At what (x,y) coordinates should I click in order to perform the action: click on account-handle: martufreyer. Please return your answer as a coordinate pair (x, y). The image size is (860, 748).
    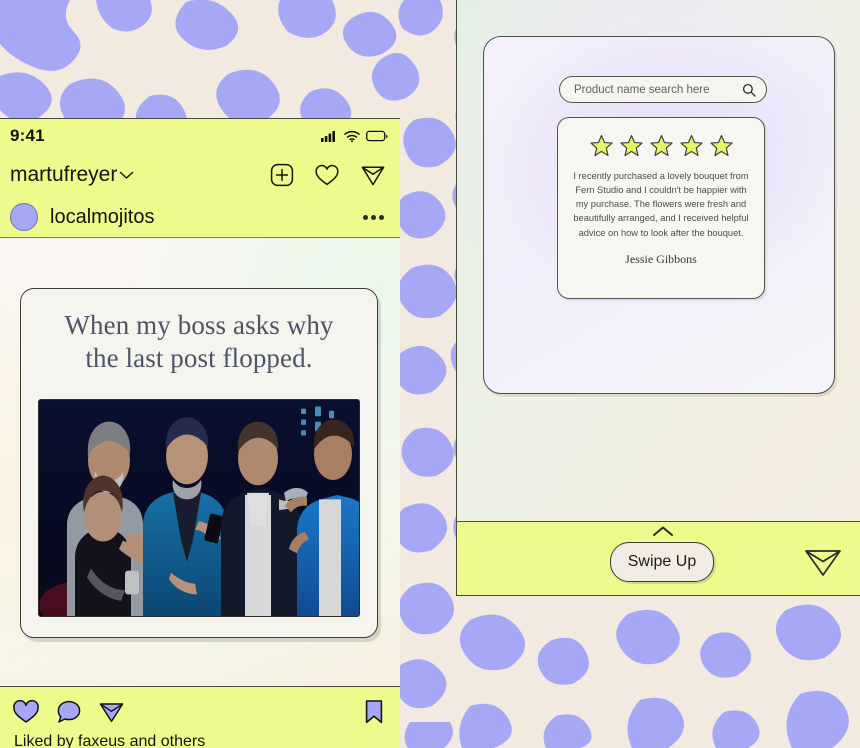
    Looking at the image, I should click on (64, 174).